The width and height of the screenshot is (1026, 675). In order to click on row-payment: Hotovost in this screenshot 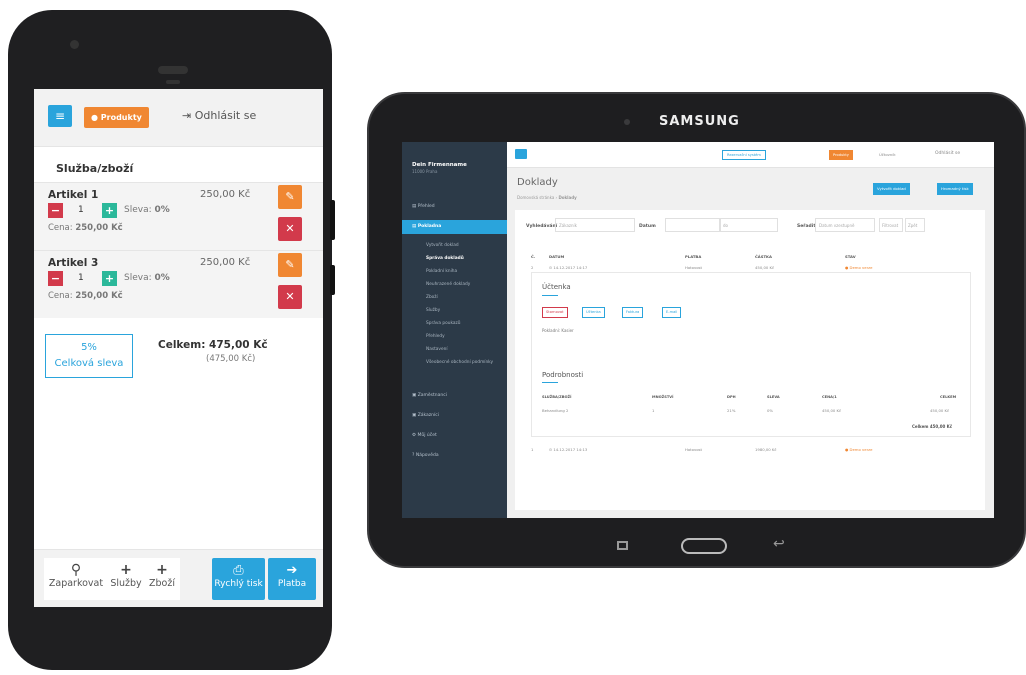, I will do `click(694, 267)`.